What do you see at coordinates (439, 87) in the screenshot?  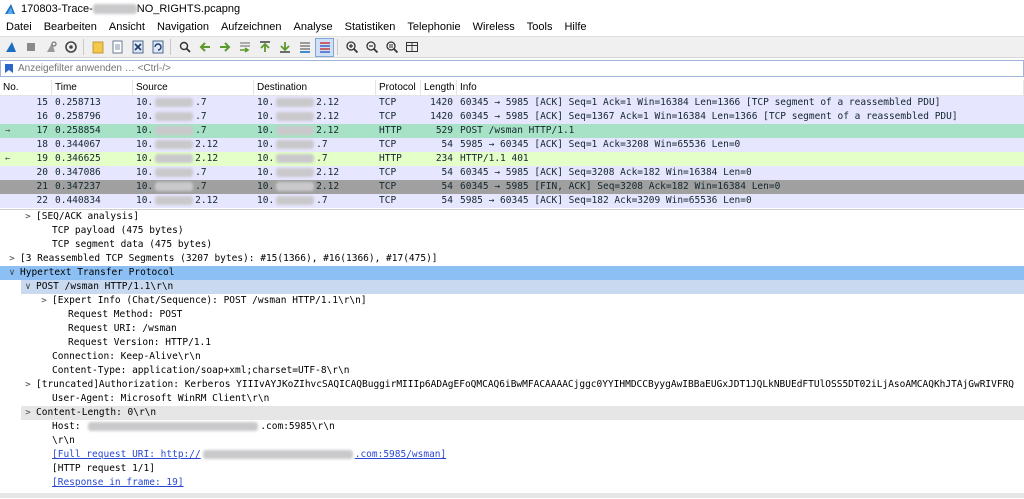 I see `column-header-length: Length` at bounding box center [439, 87].